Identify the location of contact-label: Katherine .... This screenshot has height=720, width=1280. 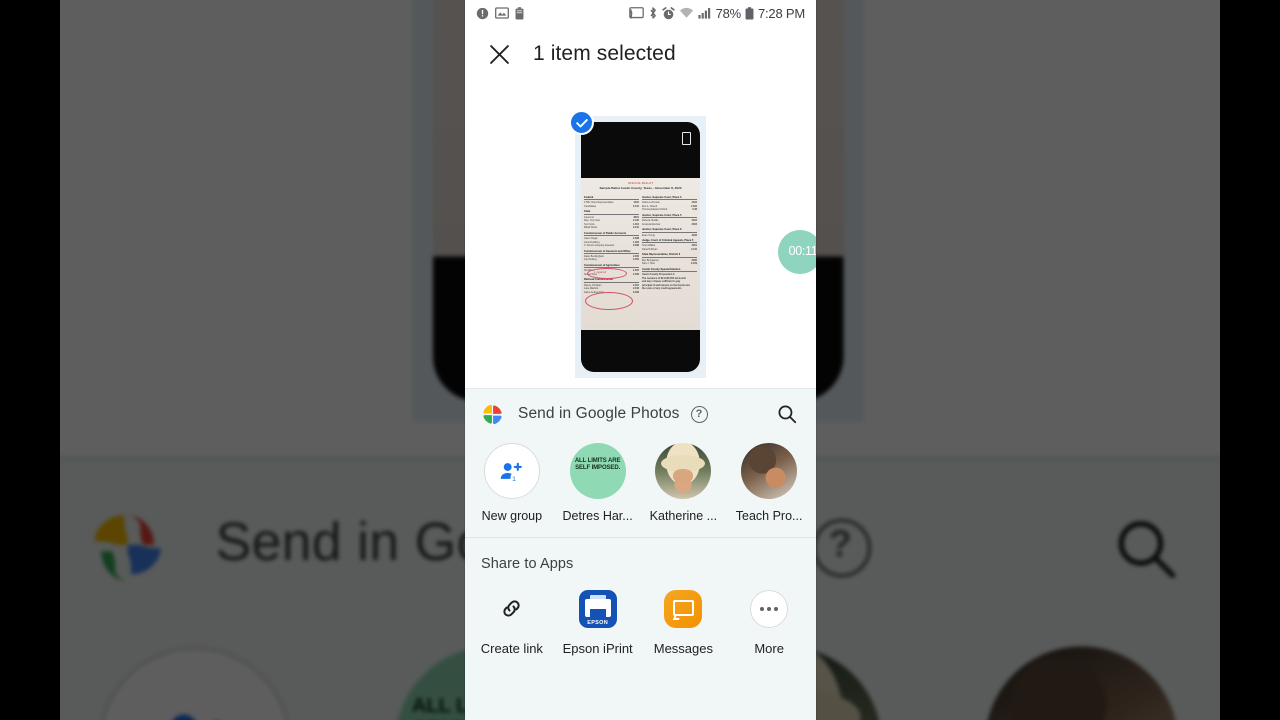
(683, 516).